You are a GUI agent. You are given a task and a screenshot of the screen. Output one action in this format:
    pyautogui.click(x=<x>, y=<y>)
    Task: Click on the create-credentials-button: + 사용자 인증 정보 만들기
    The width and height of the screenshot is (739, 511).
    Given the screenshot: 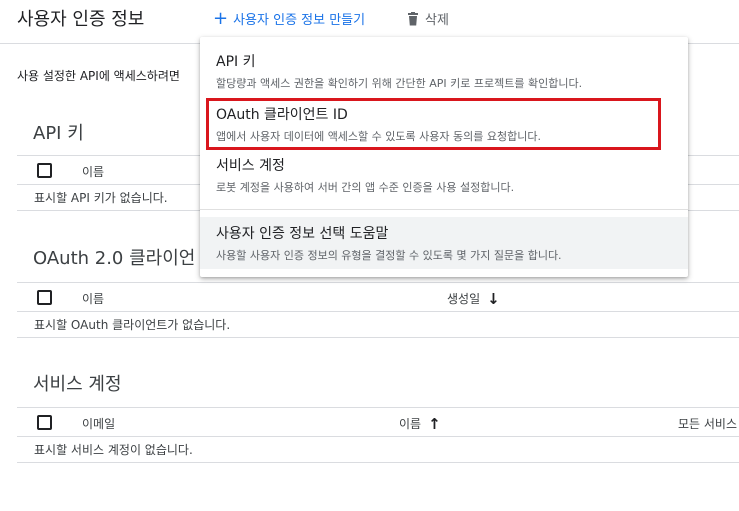 What is the action you would take?
    pyautogui.click(x=289, y=18)
    